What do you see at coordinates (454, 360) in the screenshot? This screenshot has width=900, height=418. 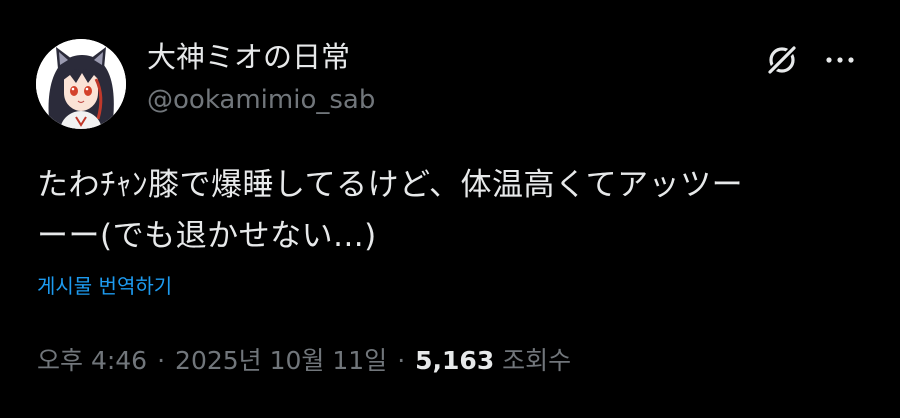 I see `views-count: 5,163` at bounding box center [454, 360].